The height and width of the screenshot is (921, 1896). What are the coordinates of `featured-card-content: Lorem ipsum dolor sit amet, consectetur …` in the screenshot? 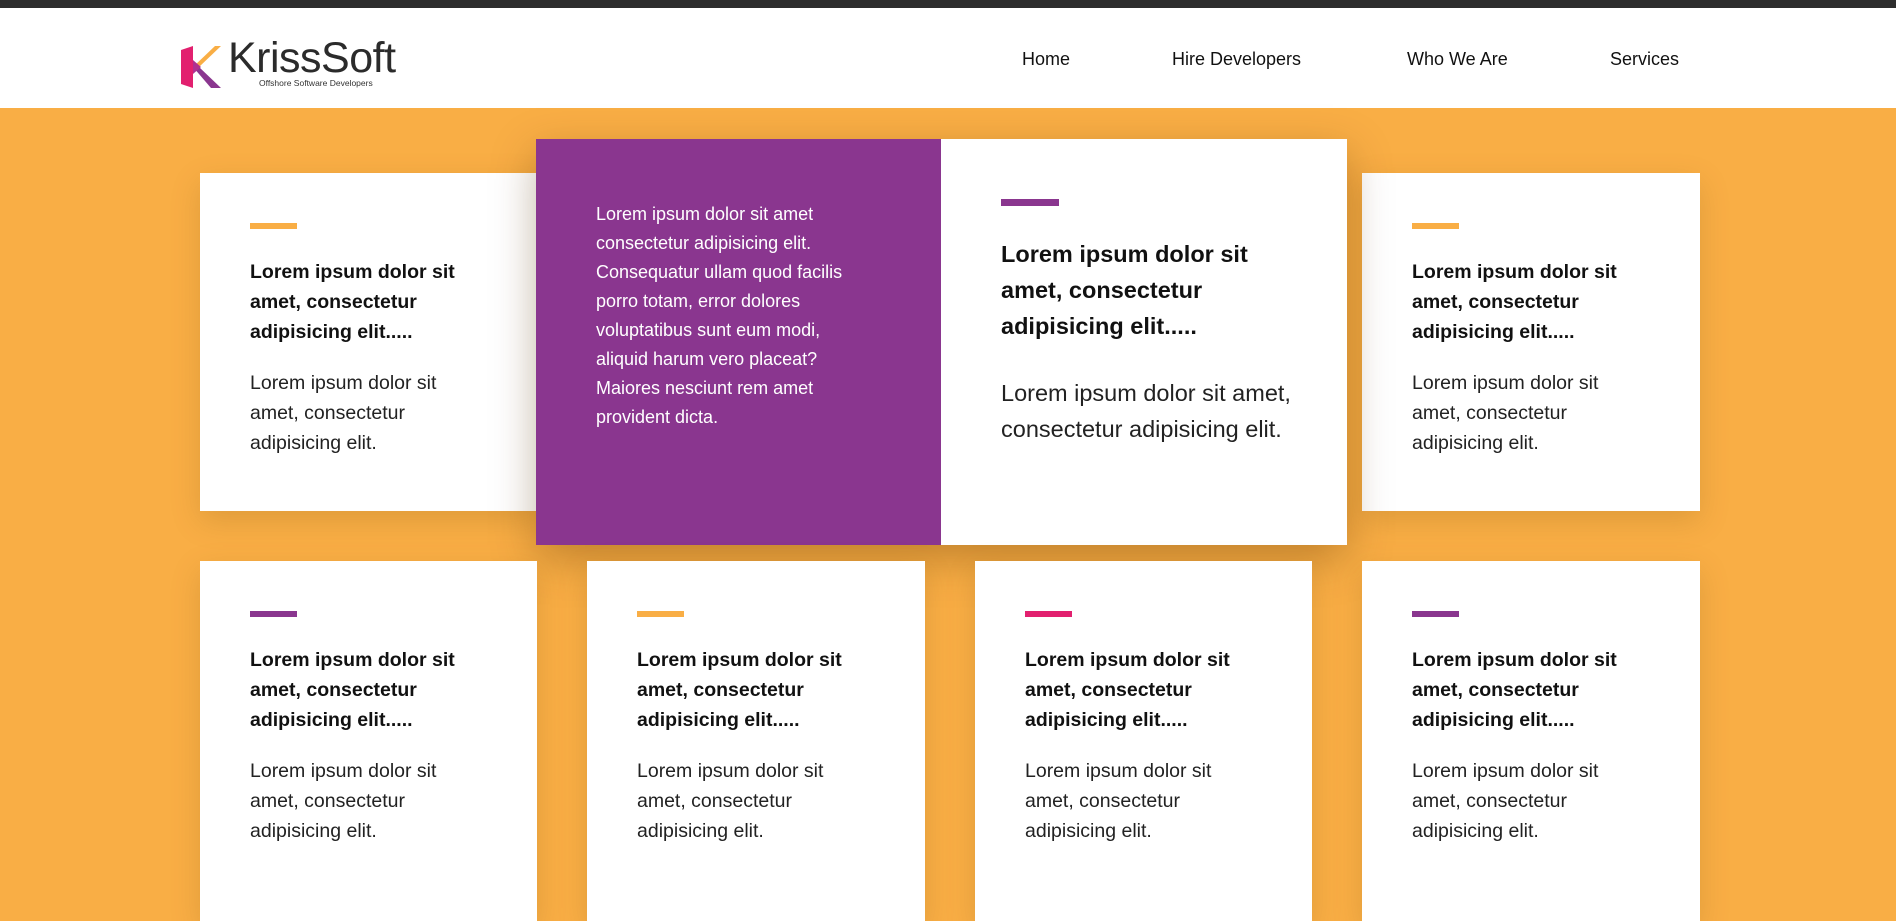 It's located at (1144, 342).